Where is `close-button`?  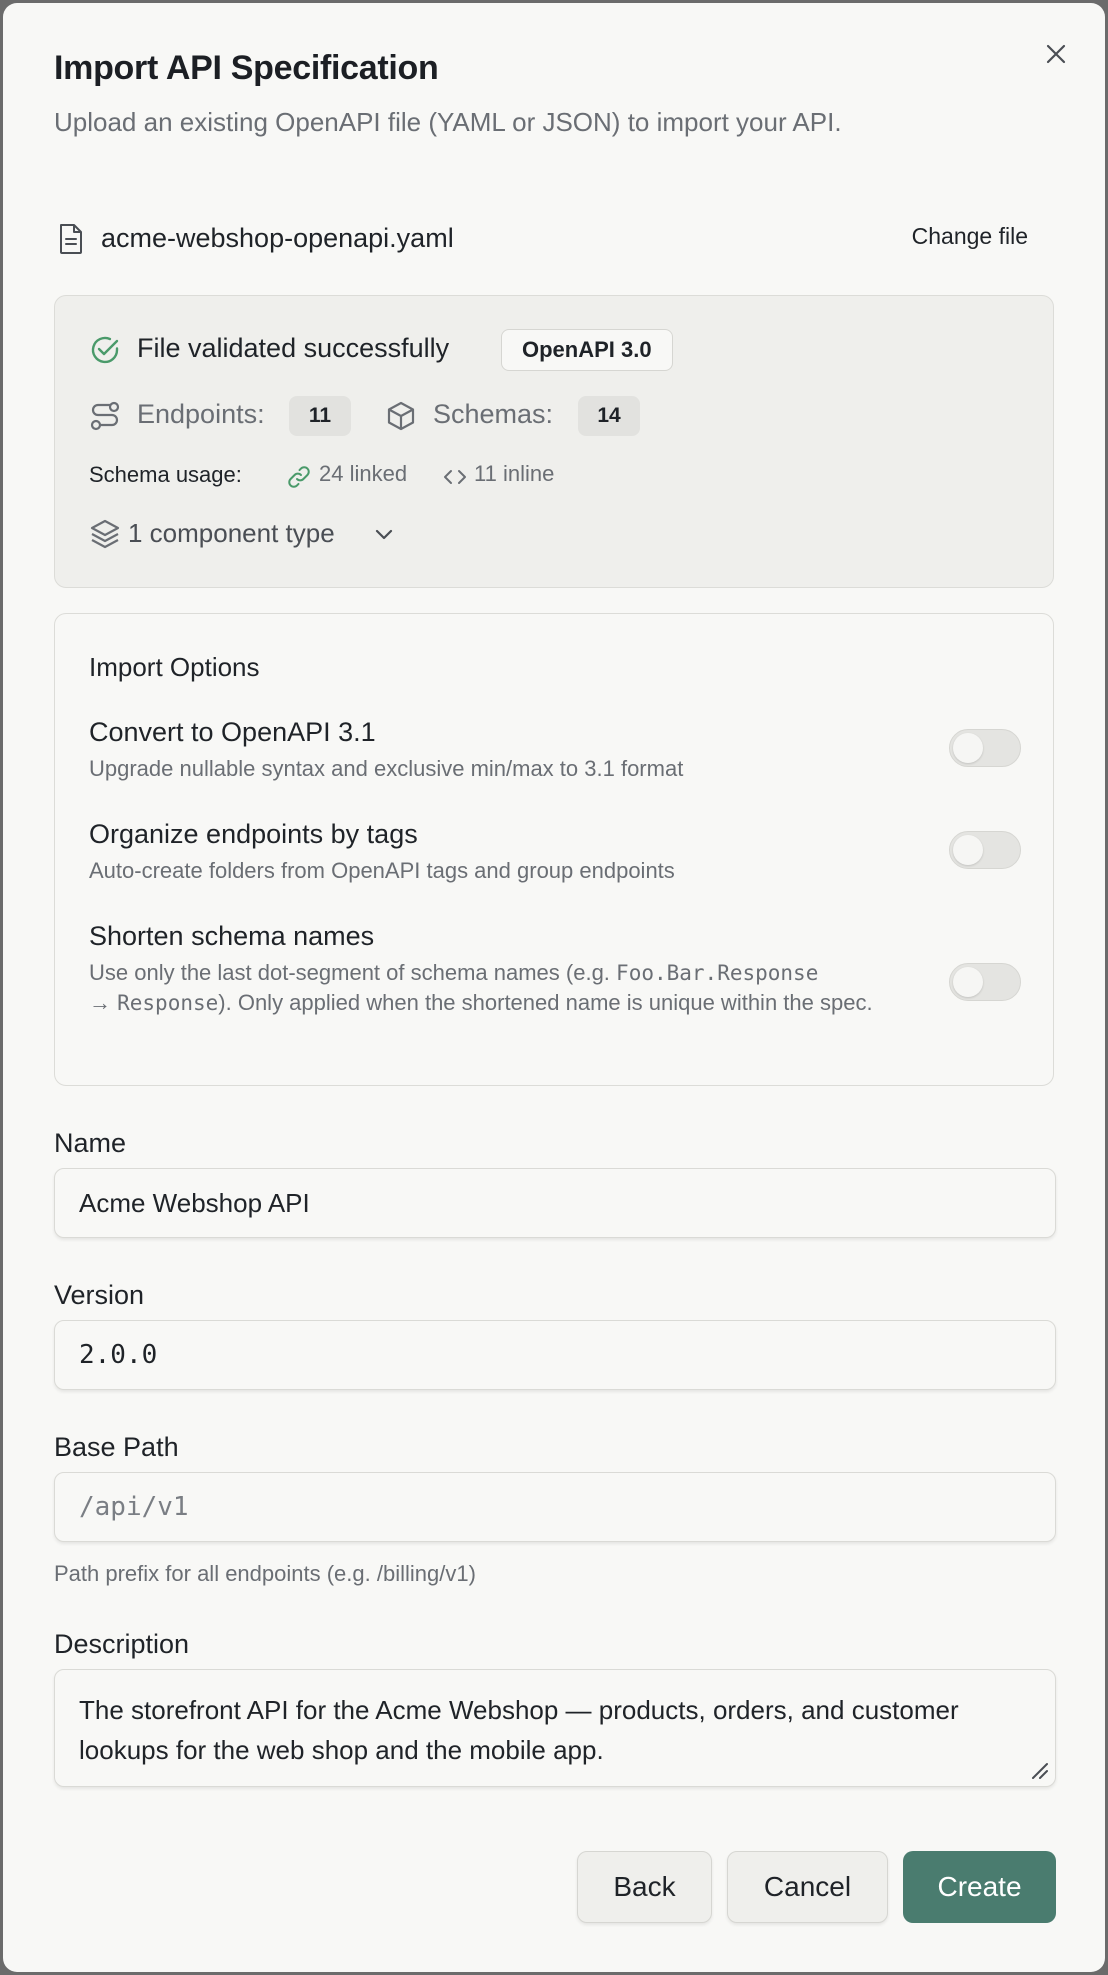 close-button is located at coordinates (1056, 54).